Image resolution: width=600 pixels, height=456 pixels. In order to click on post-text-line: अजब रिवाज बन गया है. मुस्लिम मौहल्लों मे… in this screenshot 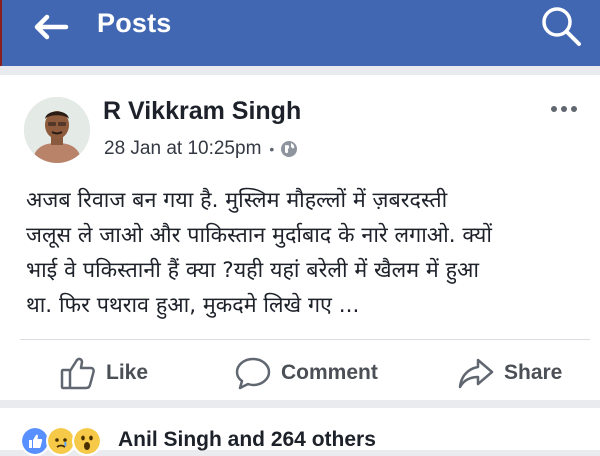, I will do `click(237, 200)`.